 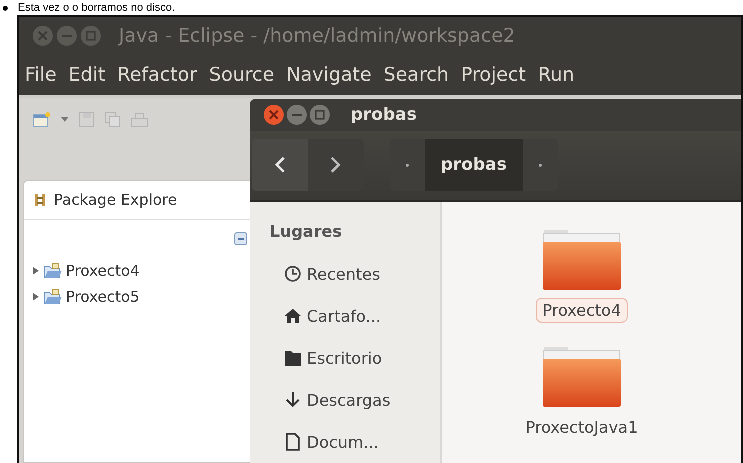 What do you see at coordinates (113, 120) in the screenshot?
I see `save-all-icon` at bounding box center [113, 120].